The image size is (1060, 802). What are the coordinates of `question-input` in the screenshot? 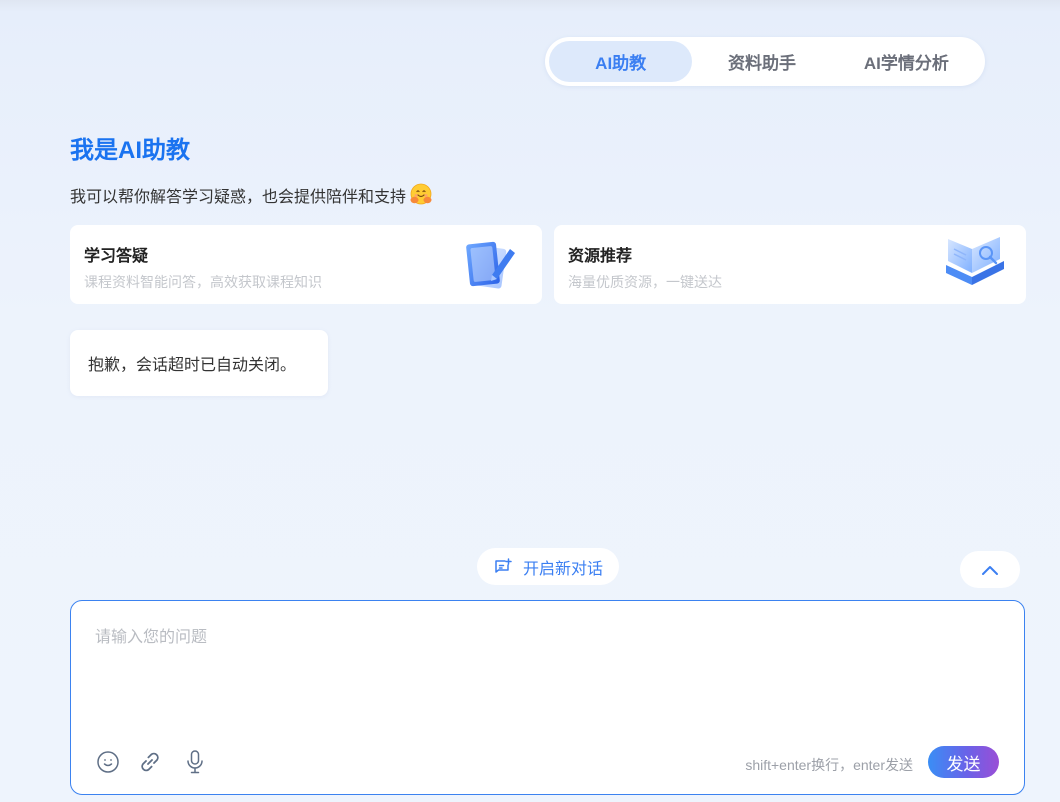 It's located at (545, 683).